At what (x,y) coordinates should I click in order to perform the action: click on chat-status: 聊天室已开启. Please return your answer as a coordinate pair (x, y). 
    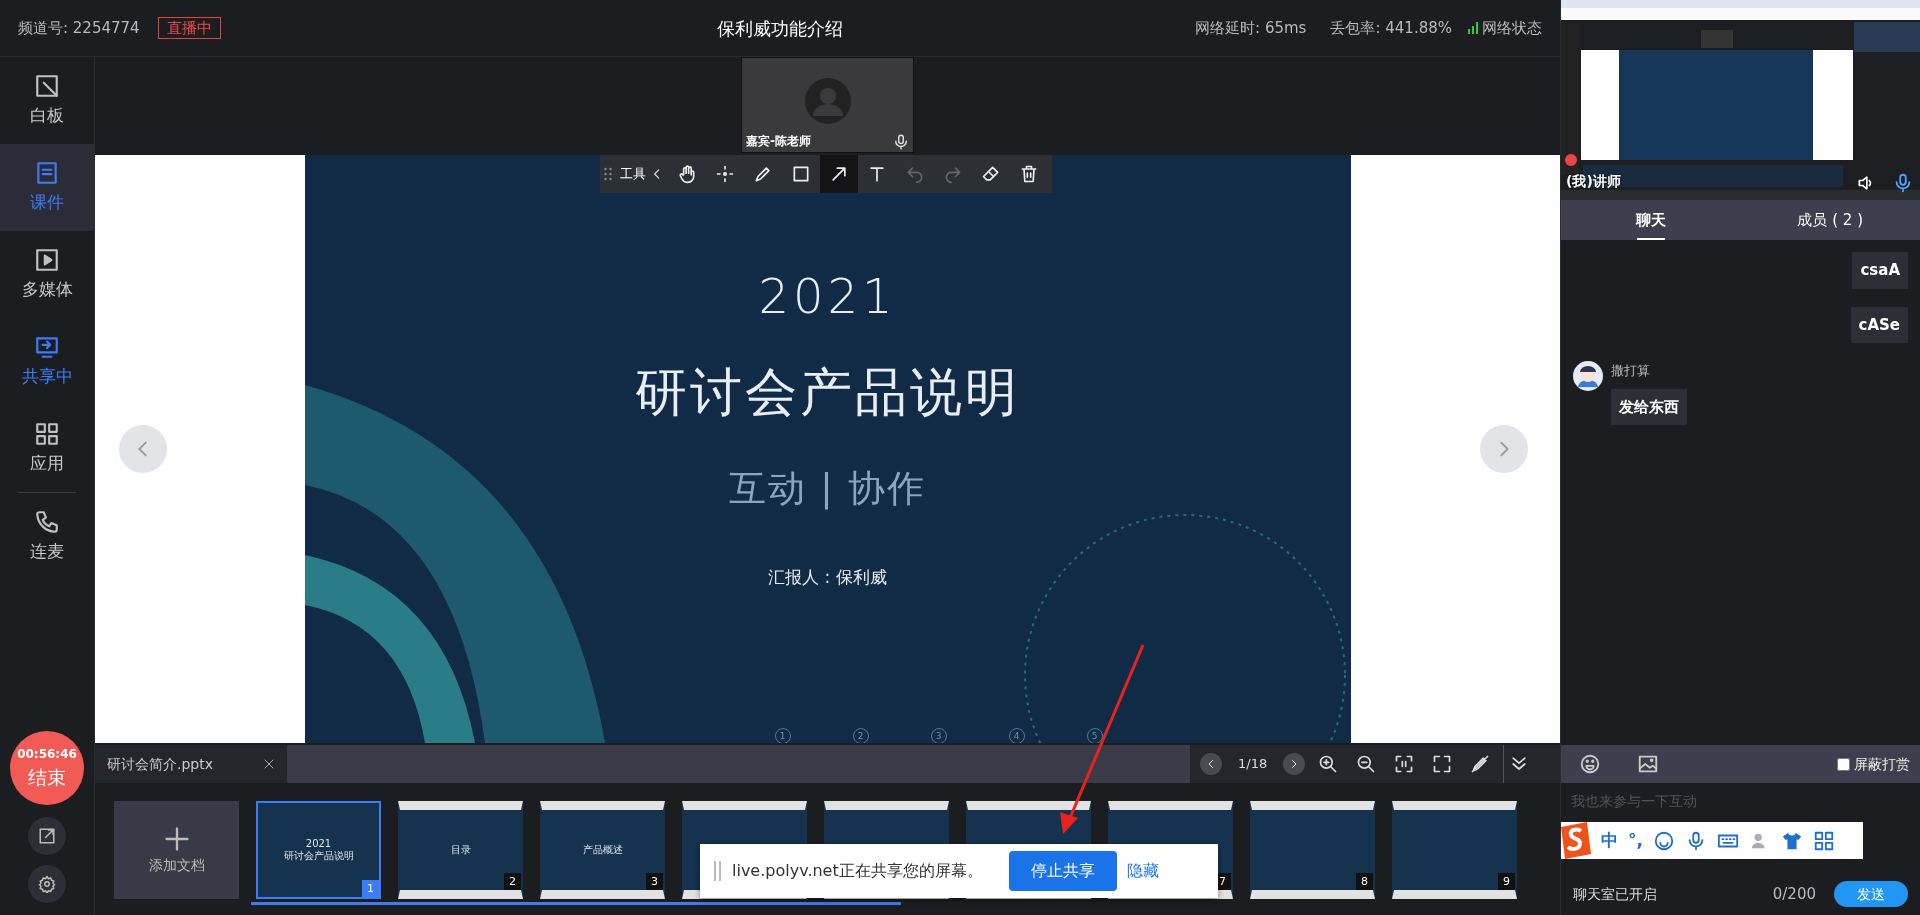
    Looking at the image, I should click on (1615, 894).